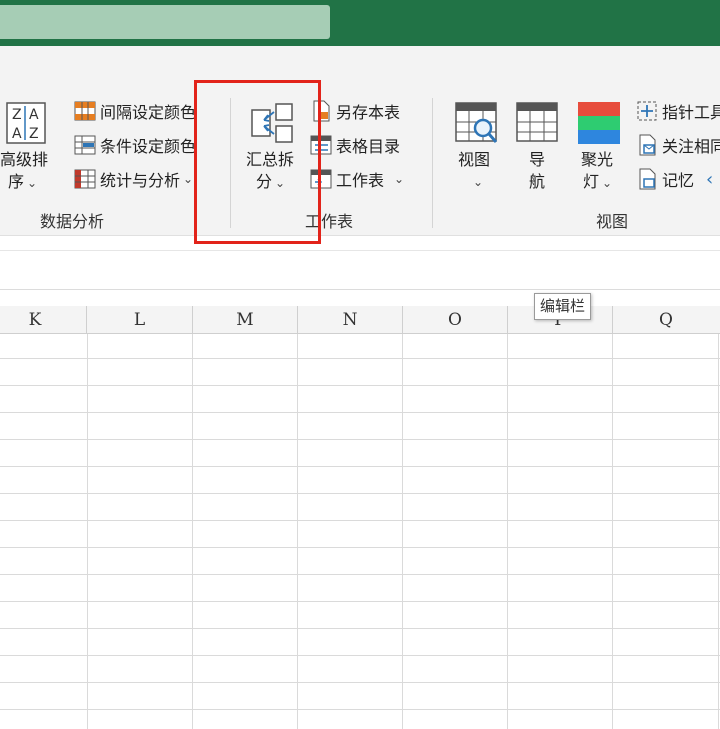  Describe the element at coordinates (563, 306) in the screenshot. I see `formula-bar-tooltip: 编辑栏` at that location.